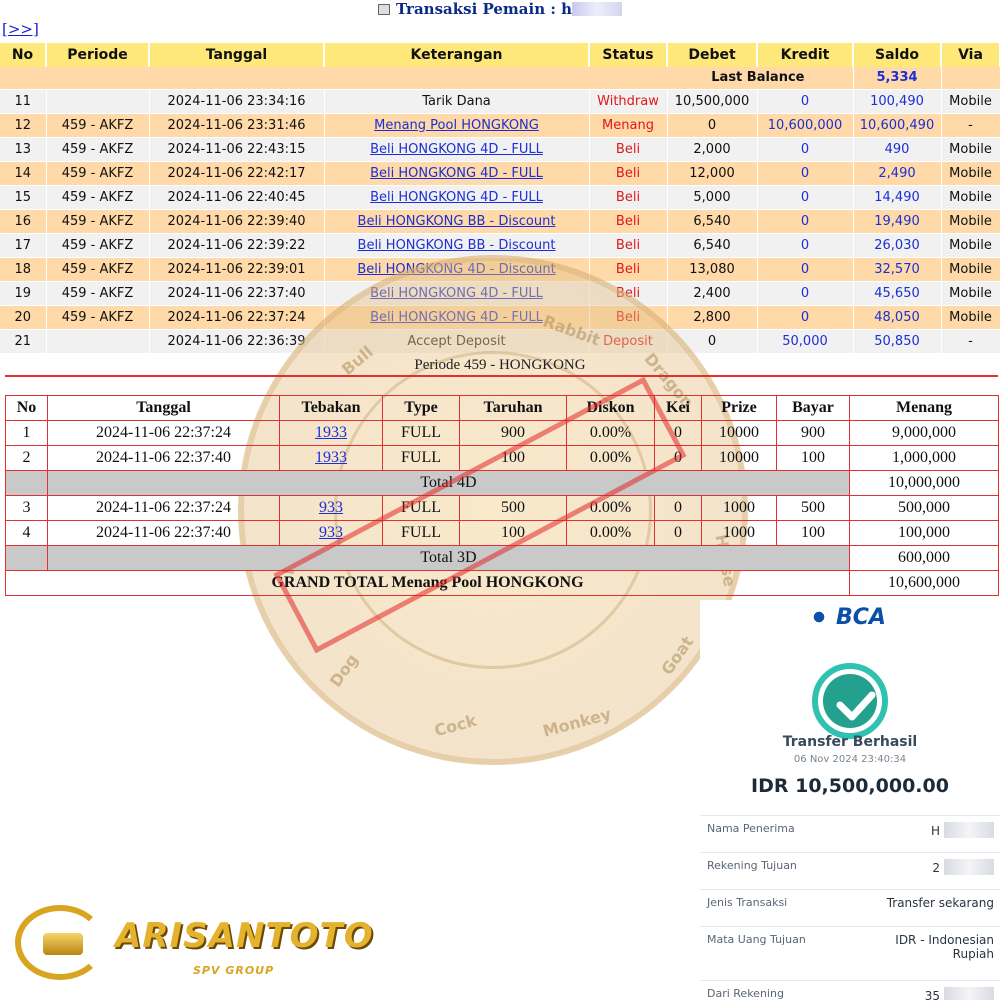 The width and height of the screenshot is (1000, 1000). What do you see at coordinates (924, 533) in the screenshot?
I see `bet-menang-cell: 100,000` at bounding box center [924, 533].